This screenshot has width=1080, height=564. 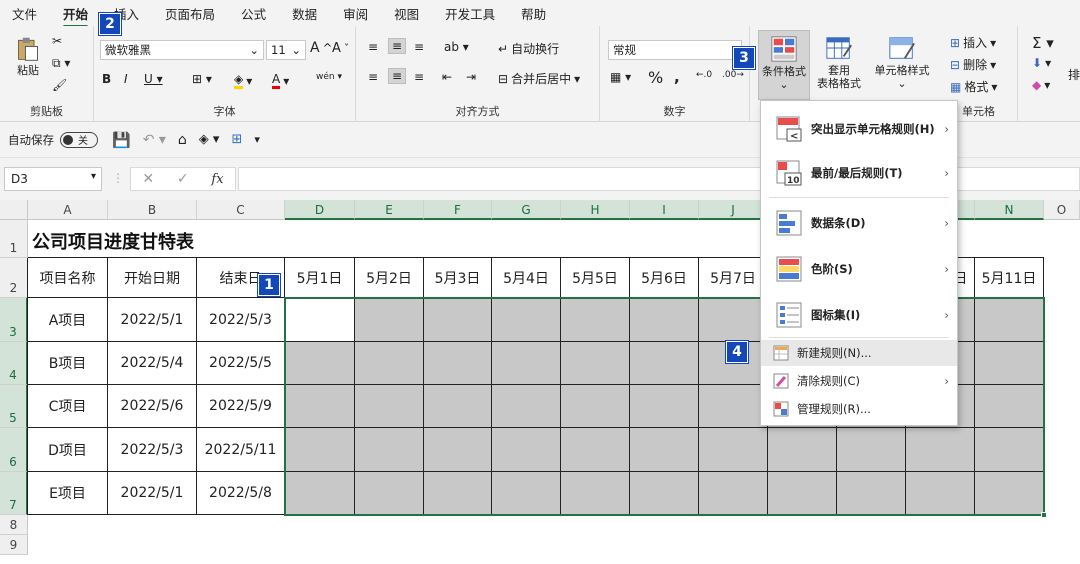 I want to click on data-cell: D项目, so click(x=68, y=450).